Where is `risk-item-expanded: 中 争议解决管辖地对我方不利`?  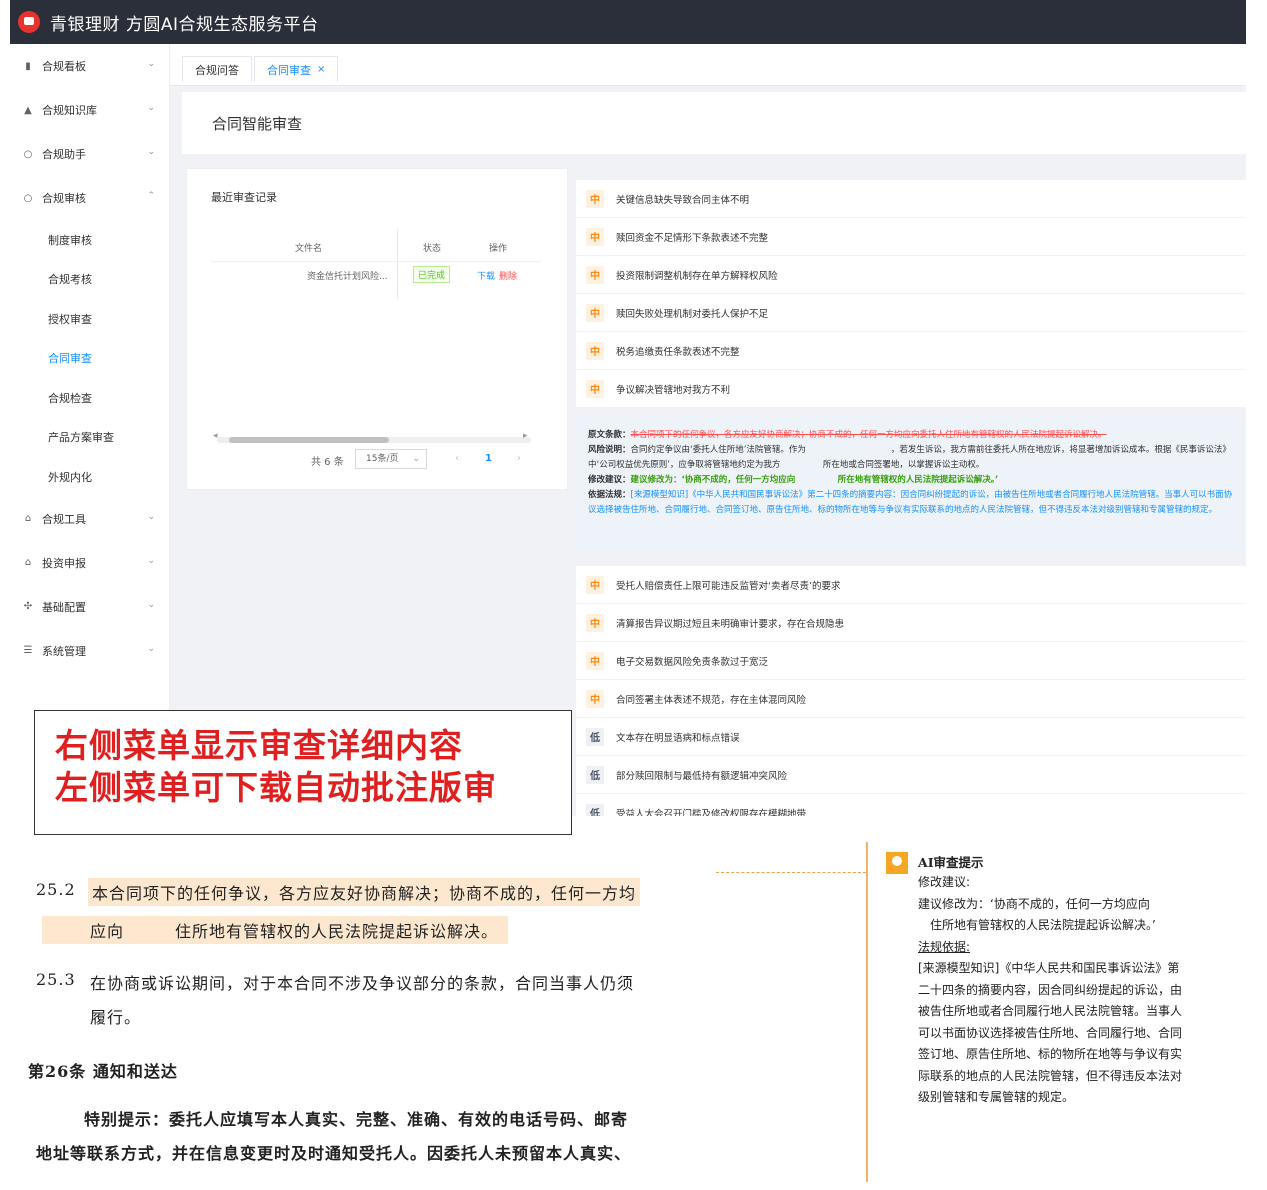 risk-item-expanded: 中 争议解决管辖地对我方不利 is located at coordinates (911, 389).